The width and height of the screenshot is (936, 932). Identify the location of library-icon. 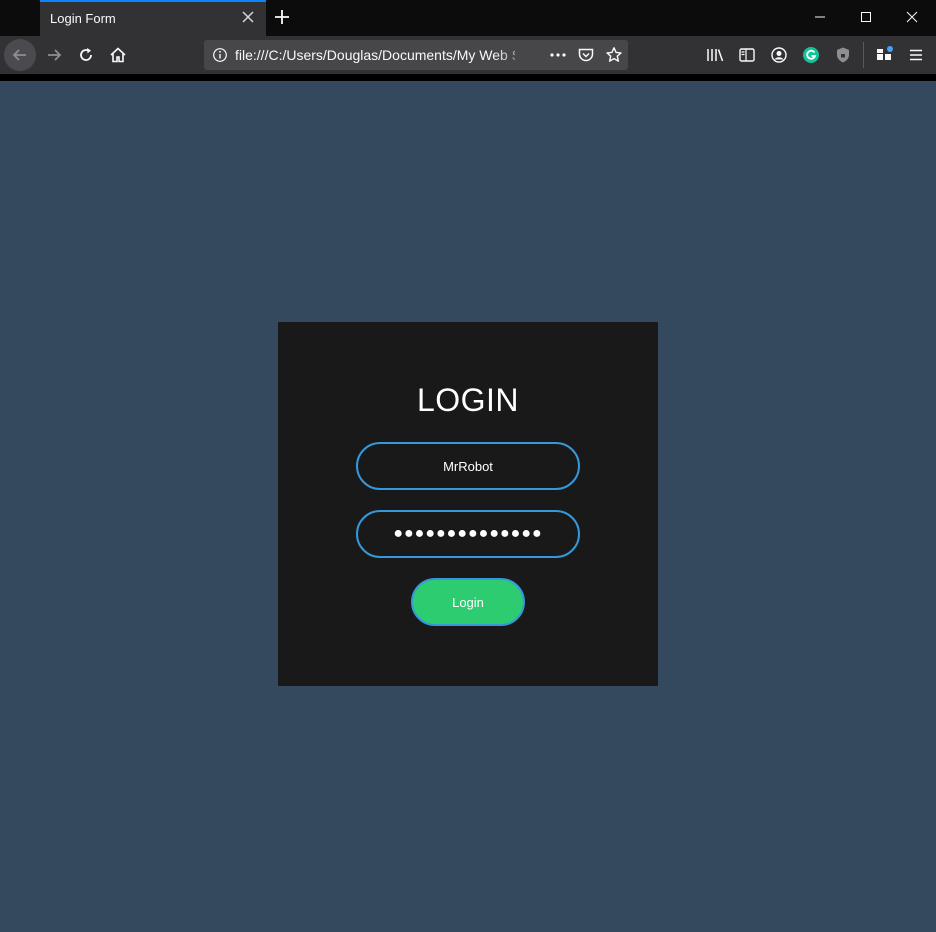
(715, 55).